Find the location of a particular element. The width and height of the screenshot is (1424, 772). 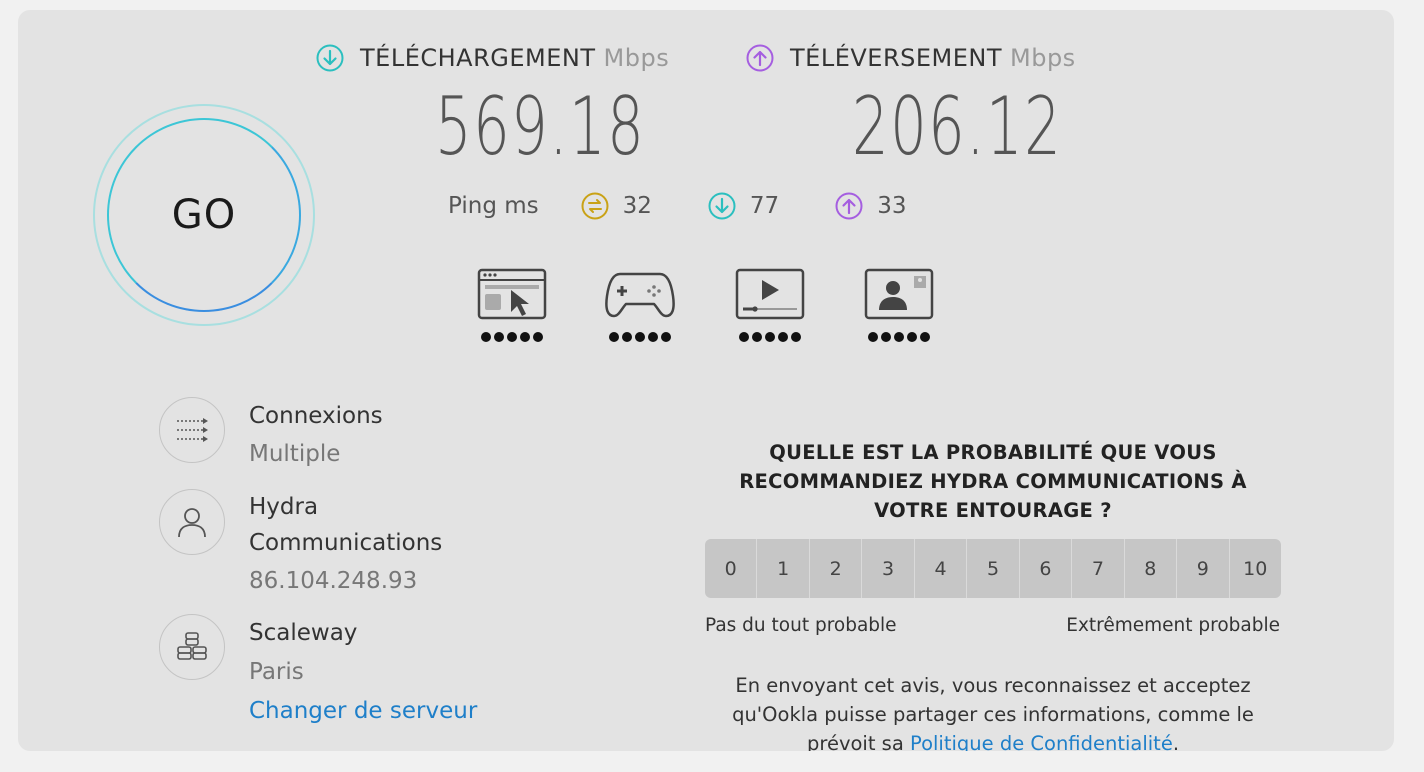

video-chat-icon is located at coordinates (899, 294).